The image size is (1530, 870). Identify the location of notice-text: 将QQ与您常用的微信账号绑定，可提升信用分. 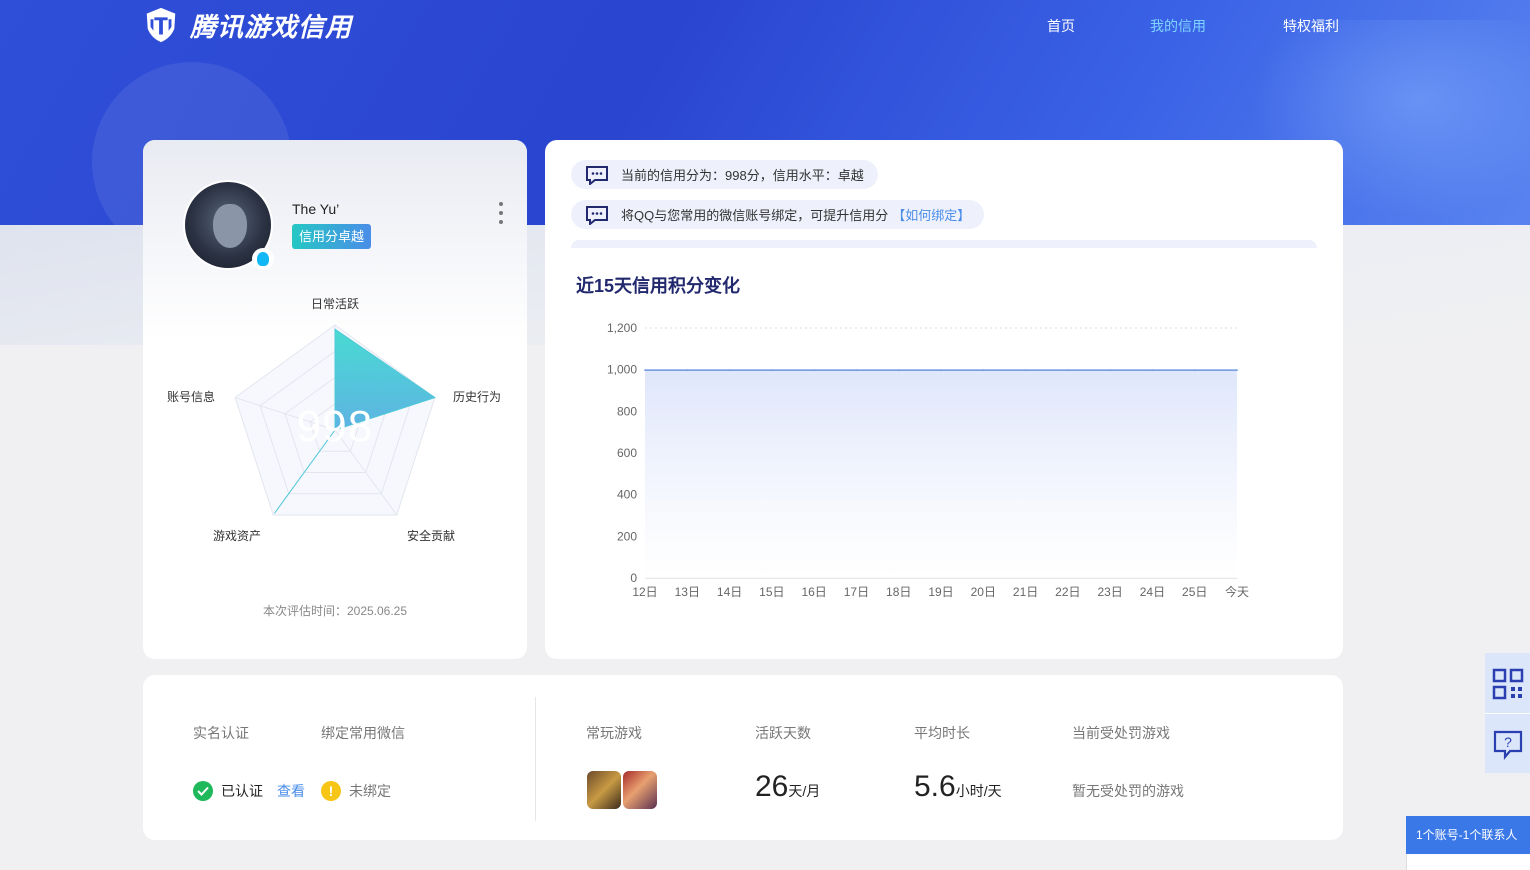
(755, 215).